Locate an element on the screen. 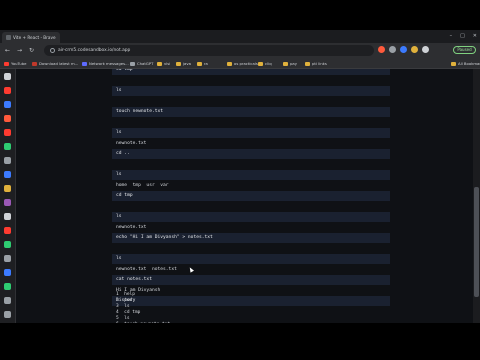  bookmark-item: ChatGPT is located at coordinates (141, 63).